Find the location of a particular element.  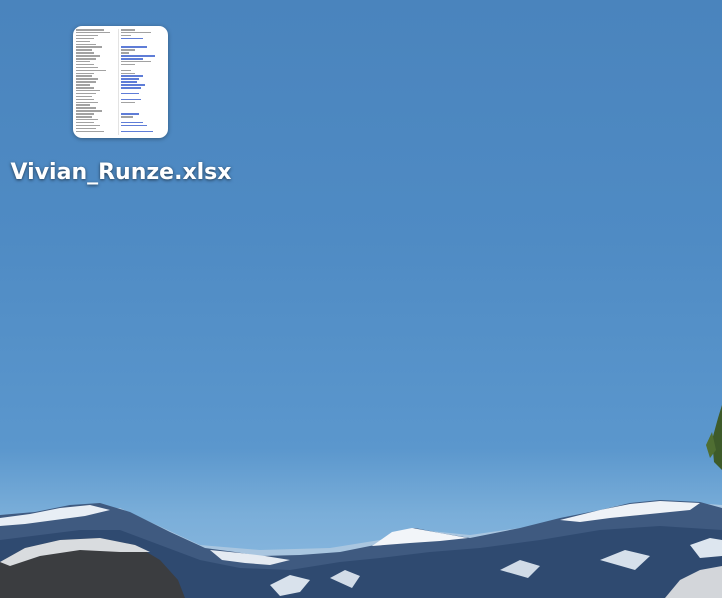

xlsx-file-thumbnail-icon is located at coordinates (120, 82).